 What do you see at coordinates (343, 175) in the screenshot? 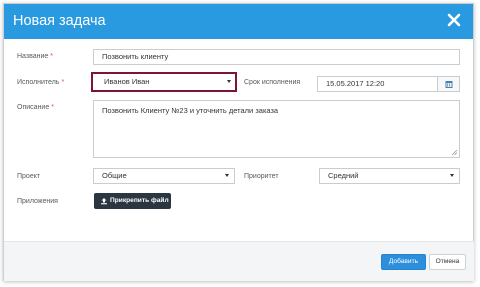
I see `priority-value: Средний` at bounding box center [343, 175].